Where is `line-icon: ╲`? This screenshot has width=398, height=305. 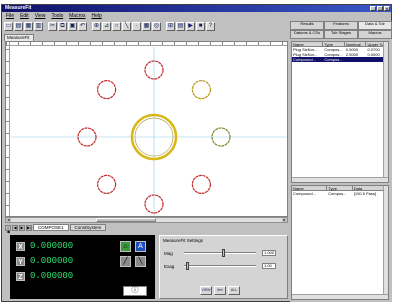
line-icon: ╲ is located at coordinates (126, 26).